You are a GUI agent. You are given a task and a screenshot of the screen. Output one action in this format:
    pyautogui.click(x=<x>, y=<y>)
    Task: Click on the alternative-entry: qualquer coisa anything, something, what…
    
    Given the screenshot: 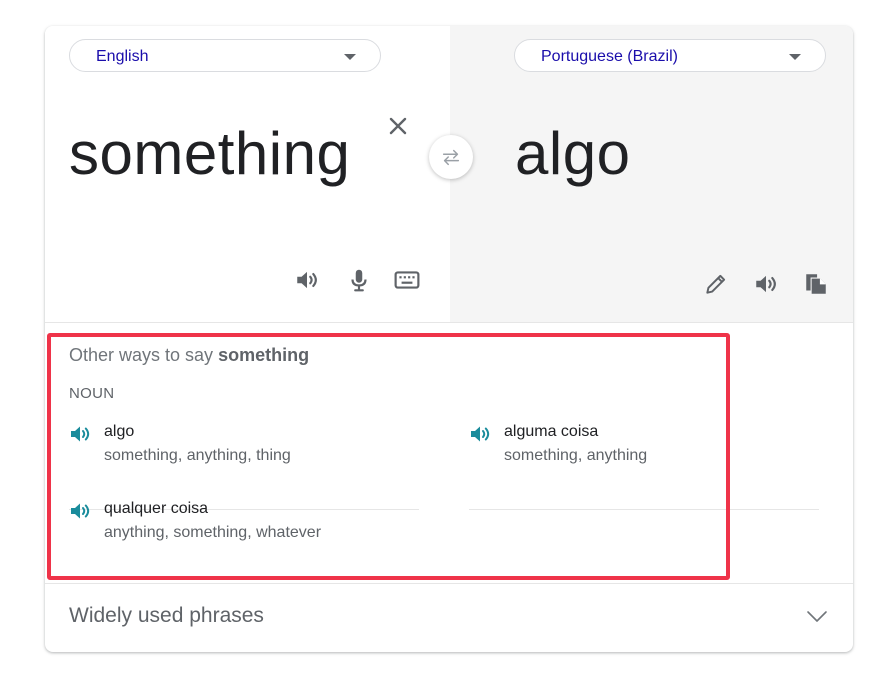 What is the action you would take?
    pyautogui.click(x=244, y=529)
    